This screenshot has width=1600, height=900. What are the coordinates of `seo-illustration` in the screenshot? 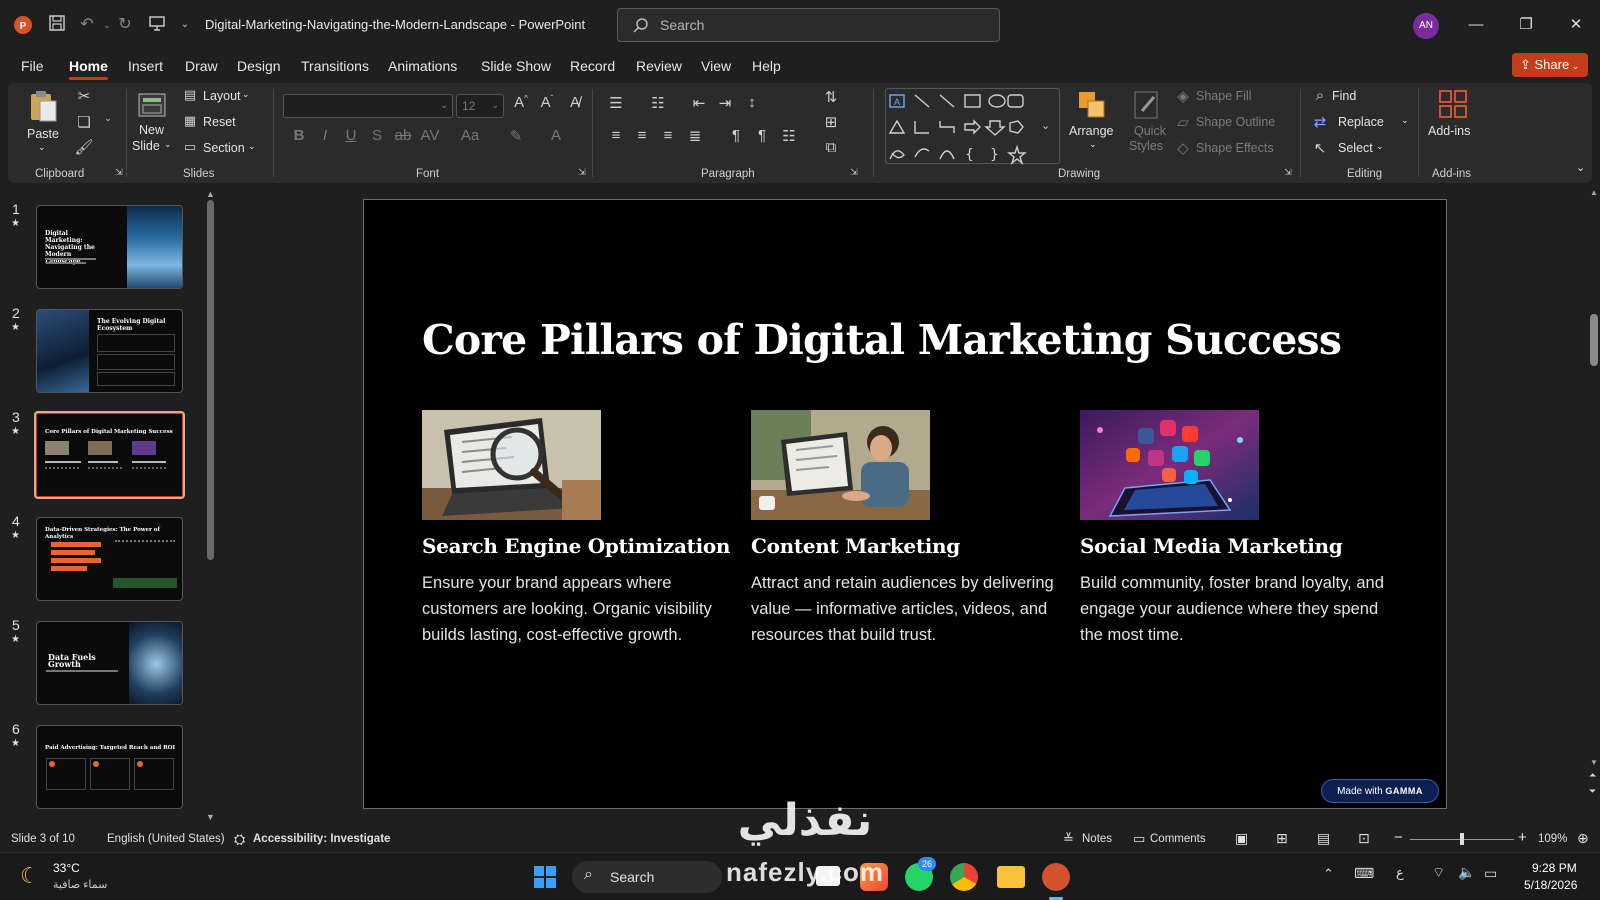 It's located at (511, 465).